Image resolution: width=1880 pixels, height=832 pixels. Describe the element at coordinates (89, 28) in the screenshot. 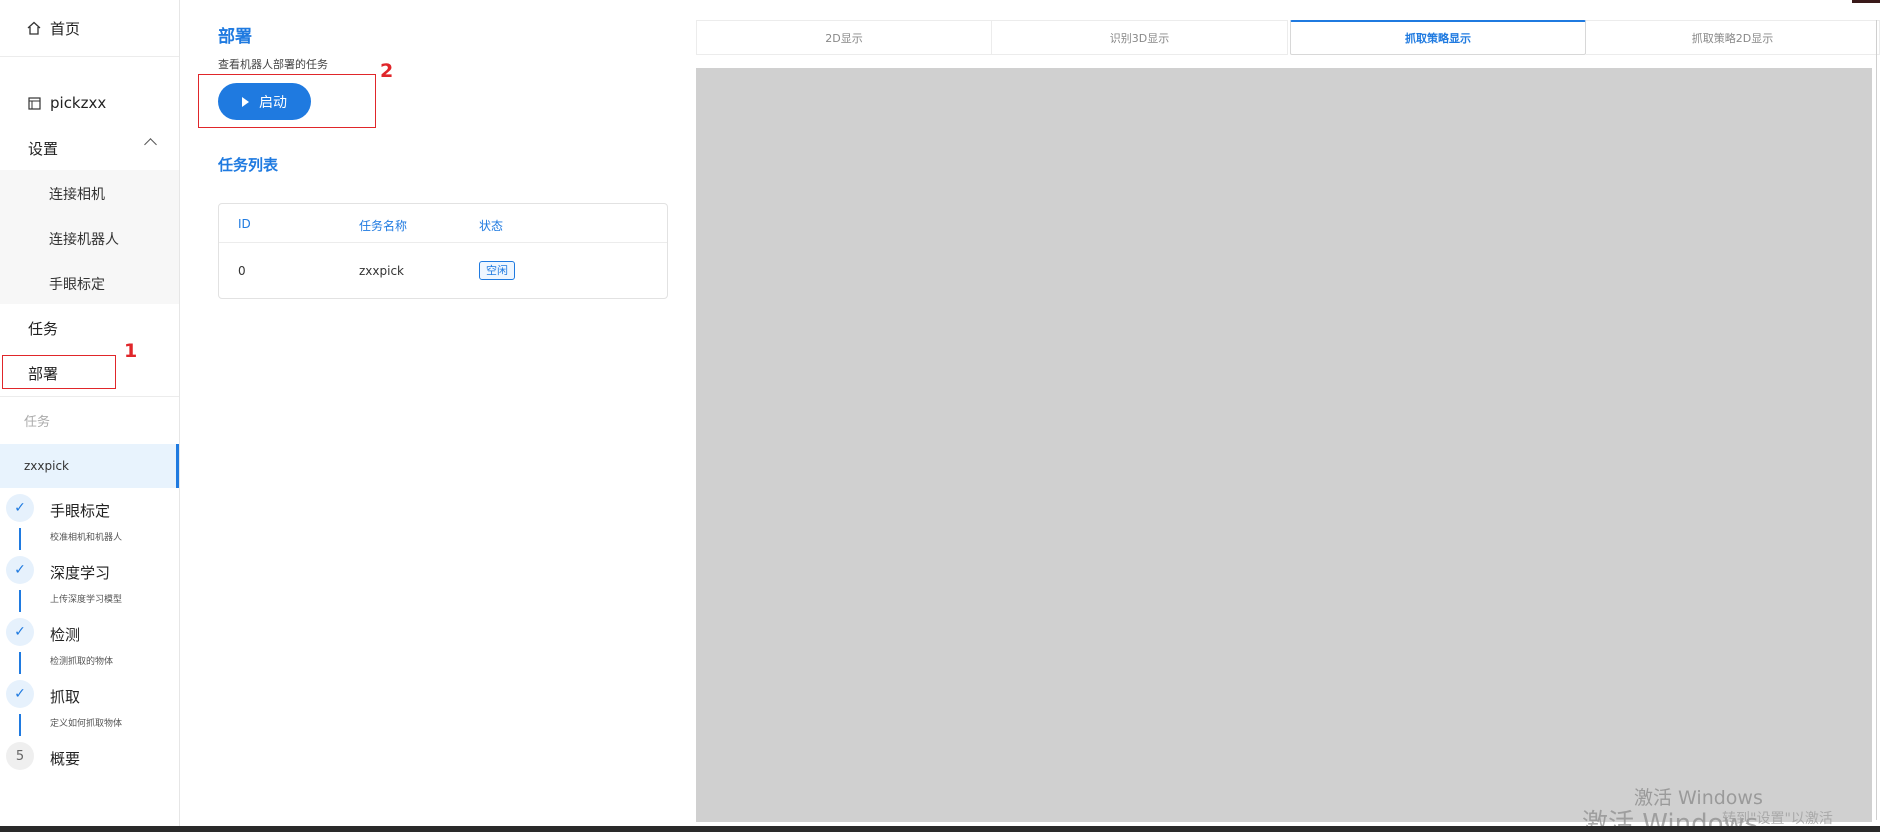

I see `nav-home: 首页` at that location.